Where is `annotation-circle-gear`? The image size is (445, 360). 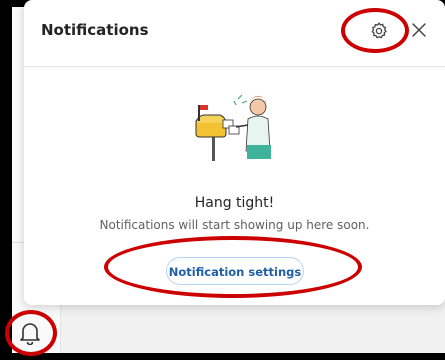
annotation-circle-gear is located at coordinates (375, 30).